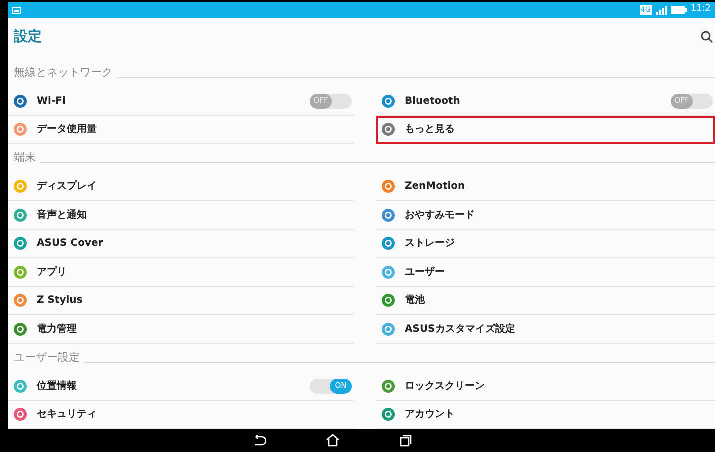 Image resolution: width=715 pixels, height=452 pixels. What do you see at coordinates (545, 386) in the screenshot?
I see `settings-item: ロックスクリーン` at bounding box center [545, 386].